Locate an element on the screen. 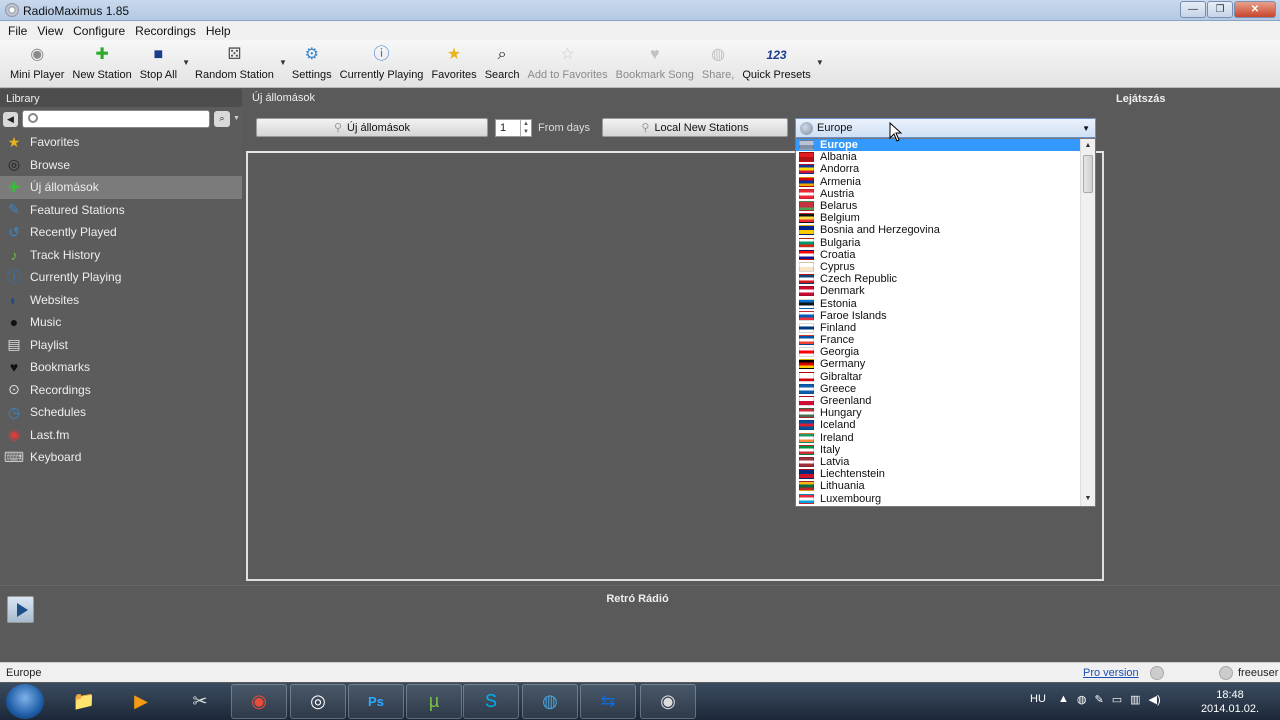 The image size is (1280, 720). share-button: ◍ Share, is located at coordinates (718, 63).